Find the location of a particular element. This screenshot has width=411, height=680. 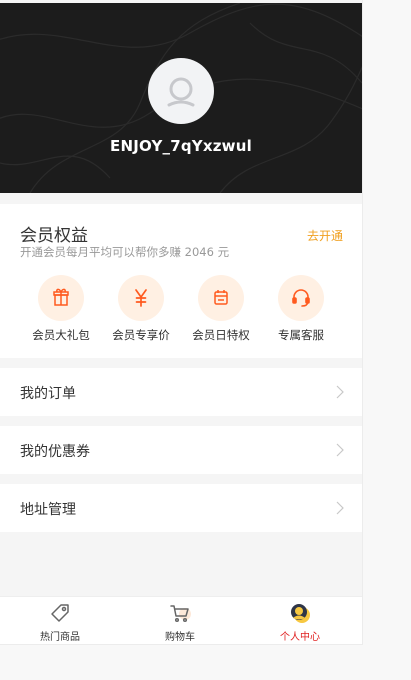

vip-title: 会员权益 is located at coordinates (54, 236).